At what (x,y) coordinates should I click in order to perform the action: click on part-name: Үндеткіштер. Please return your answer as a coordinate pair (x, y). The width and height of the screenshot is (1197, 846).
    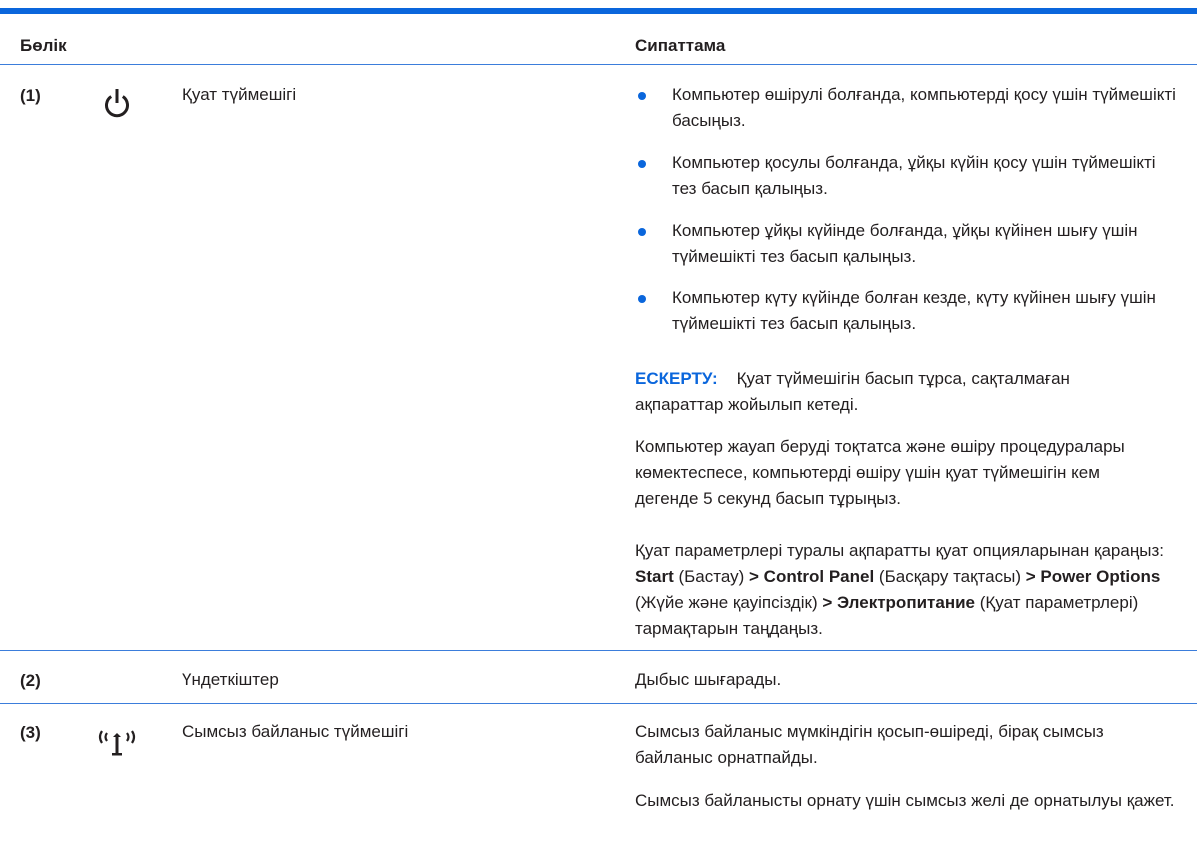
    Looking at the image, I should click on (230, 679).